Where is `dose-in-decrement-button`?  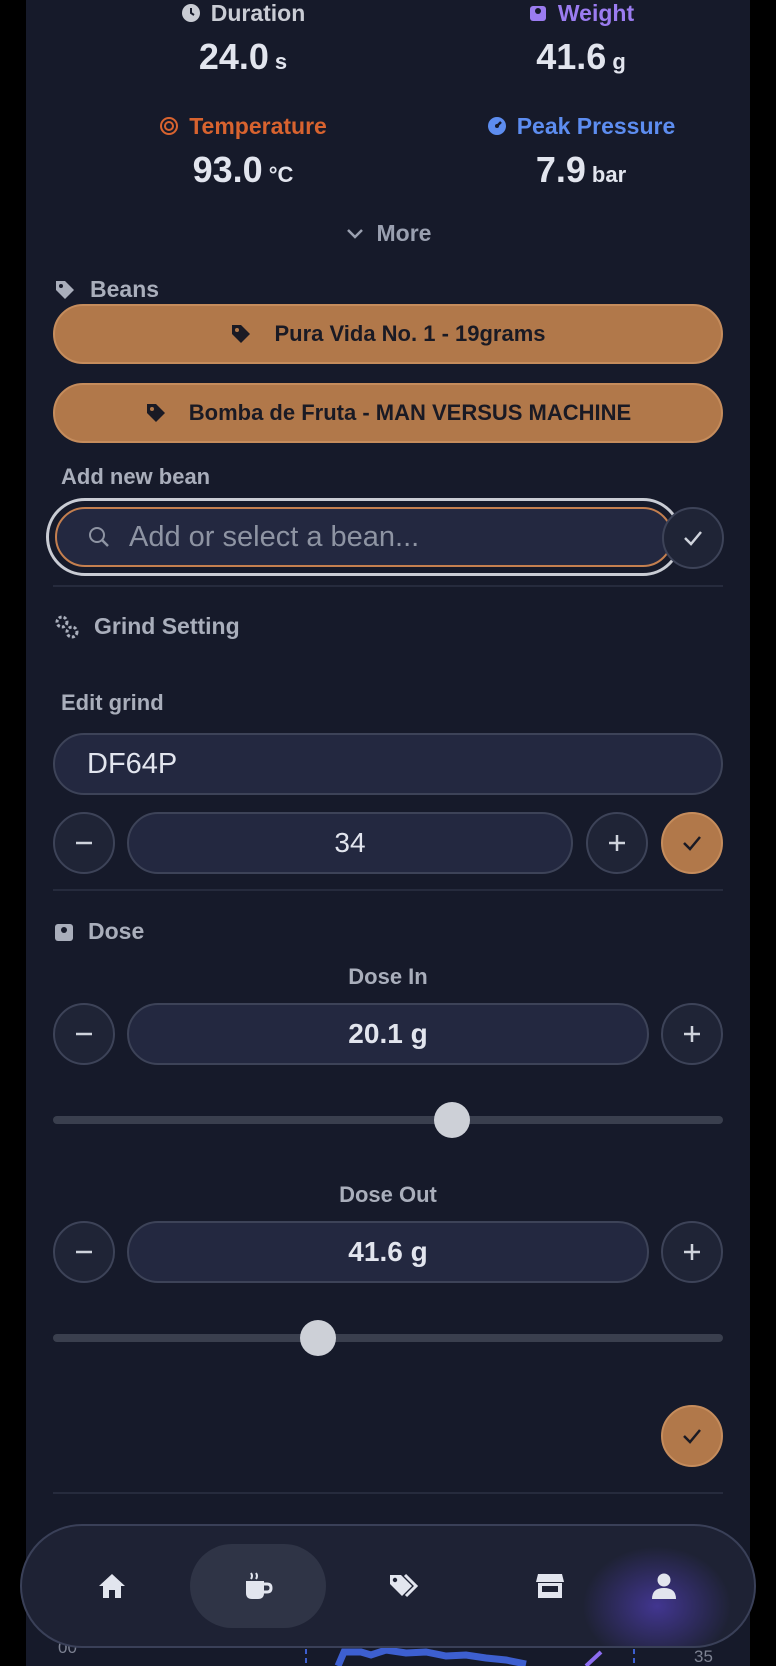 dose-in-decrement-button is located at coordinates (84, 1034).